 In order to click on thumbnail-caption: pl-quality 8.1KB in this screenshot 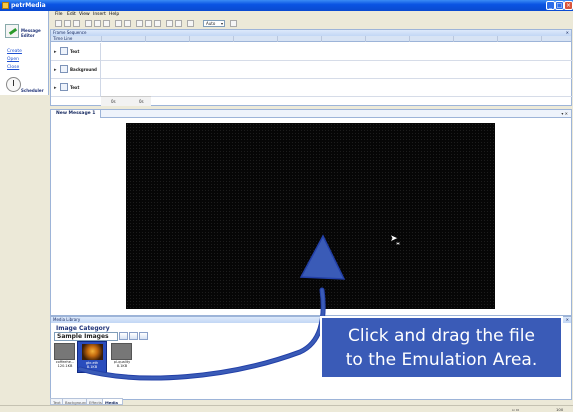, I will do `click(122, 364)`.